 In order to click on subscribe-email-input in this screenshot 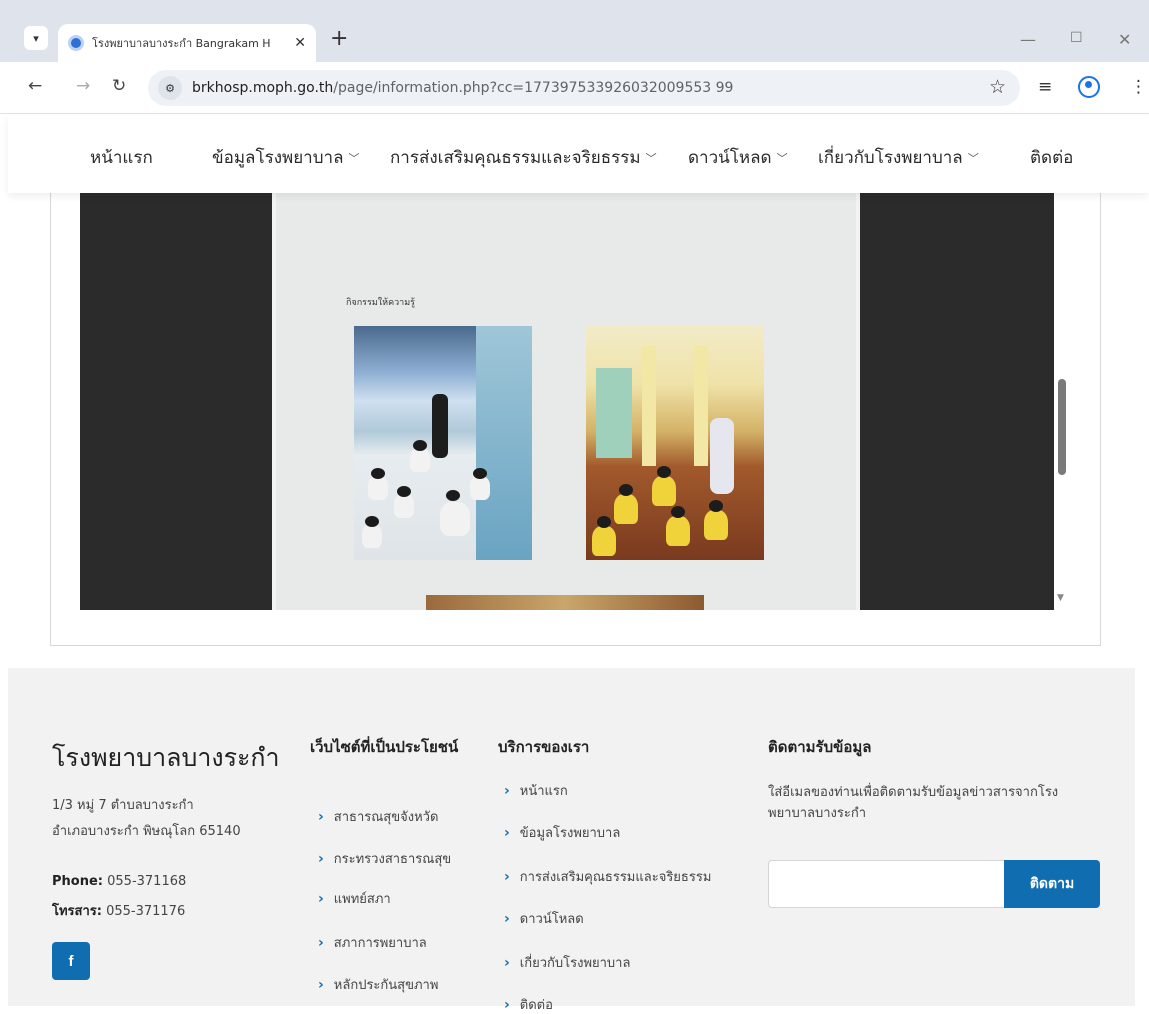, I will do `click(886, 884)`.